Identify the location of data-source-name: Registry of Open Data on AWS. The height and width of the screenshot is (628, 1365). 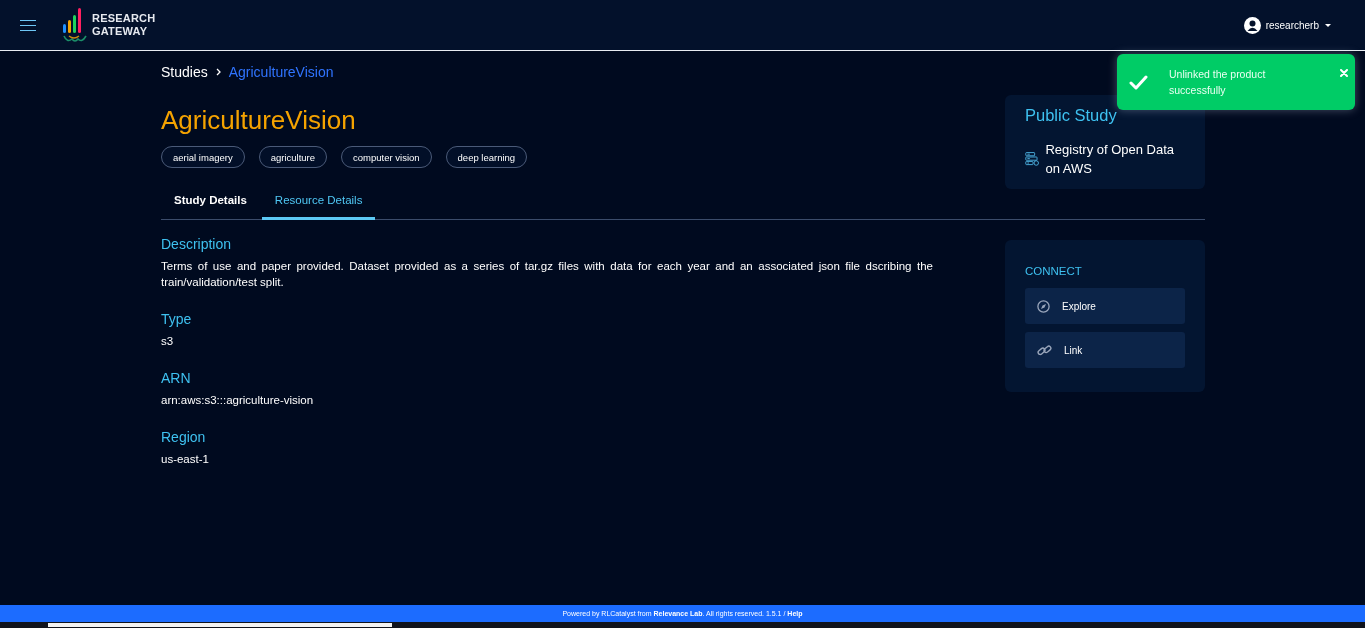
(1110, 159).